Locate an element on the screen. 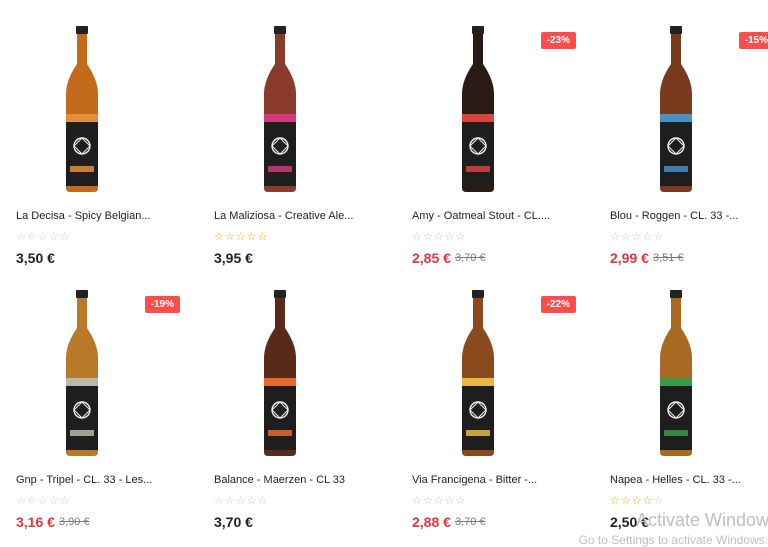  product-price: 3,70 € is located at coordinates (233, 522).